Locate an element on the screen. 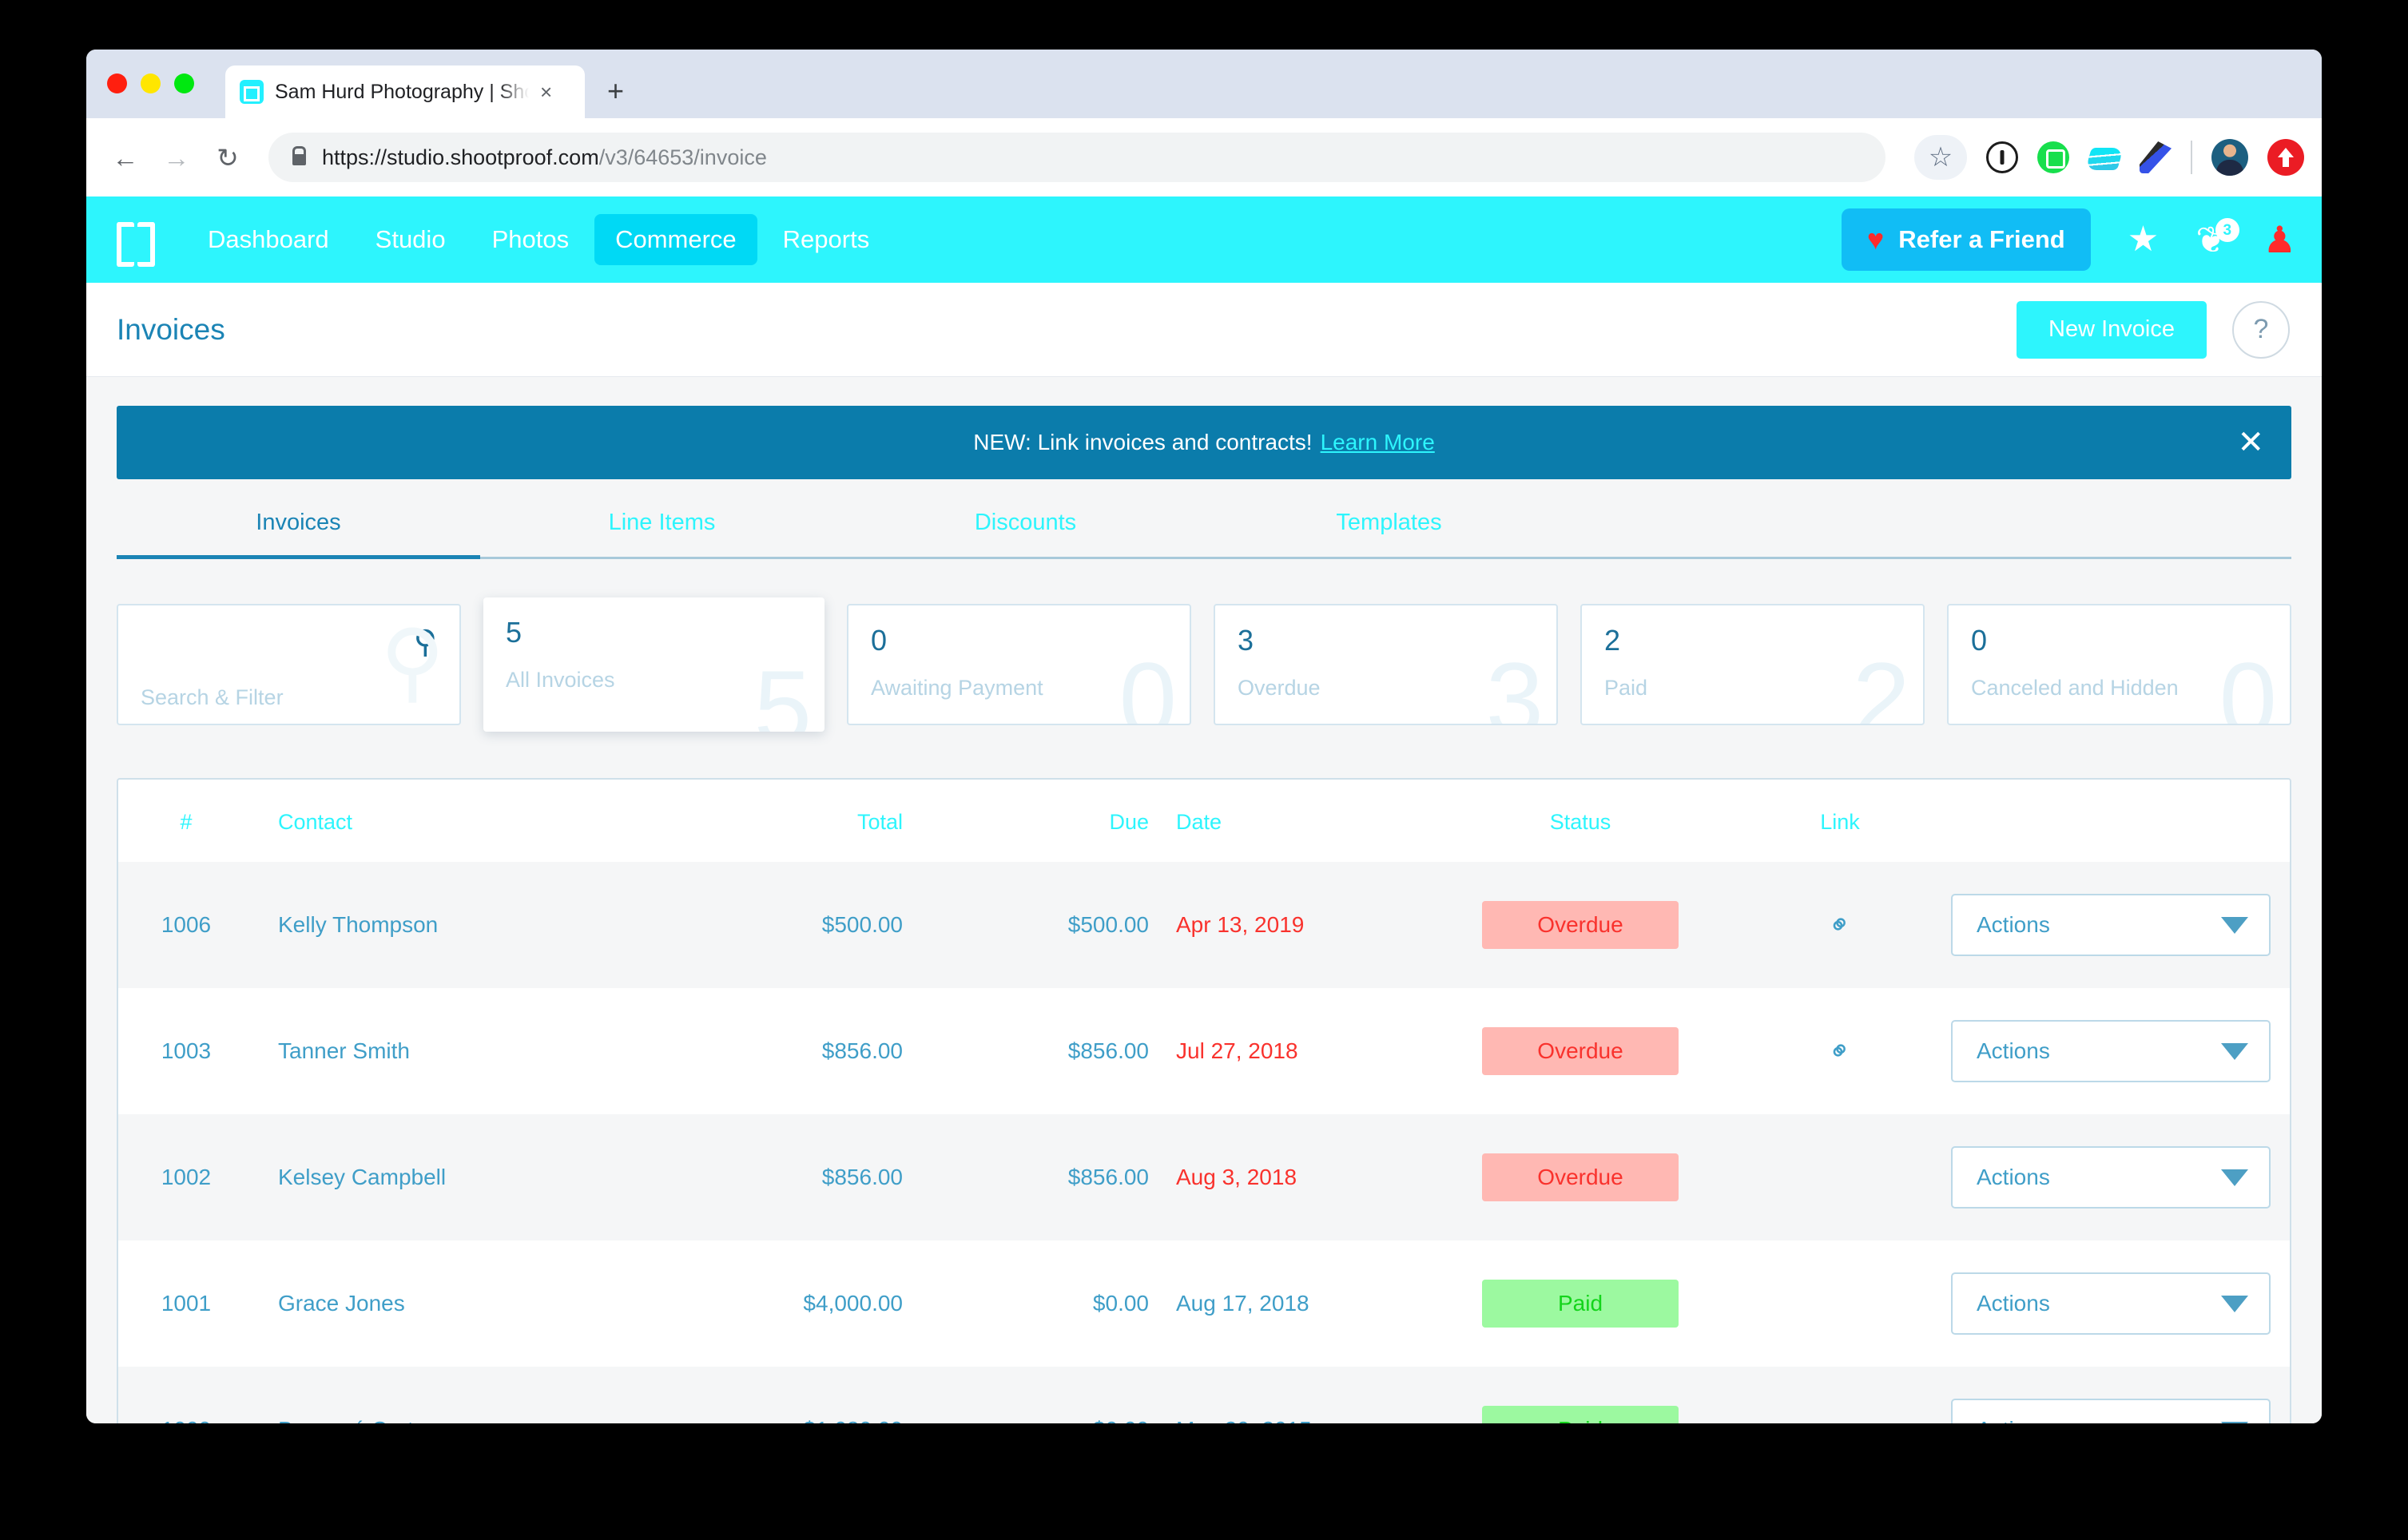 The width and height of the screenshot is (2408, 1540). nav-item-commerce: Commerce is located at coordinates (676, 240).